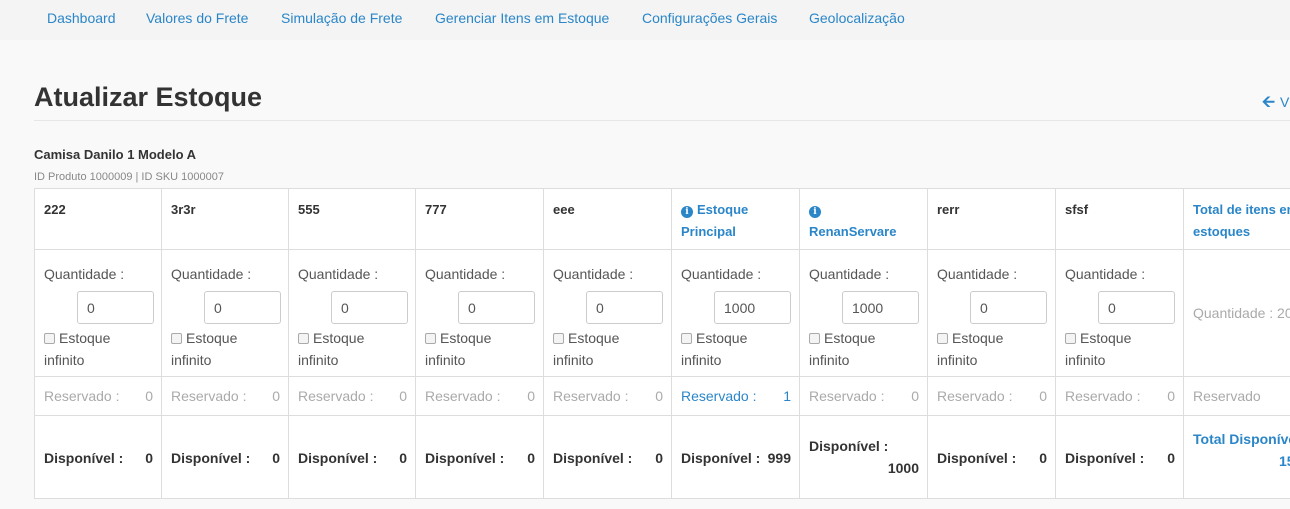 This screenshot has height=509, width=1290. Describe the element at coordinates (903, 468) in the screenshot. I see `available-value: 1000` at that location.